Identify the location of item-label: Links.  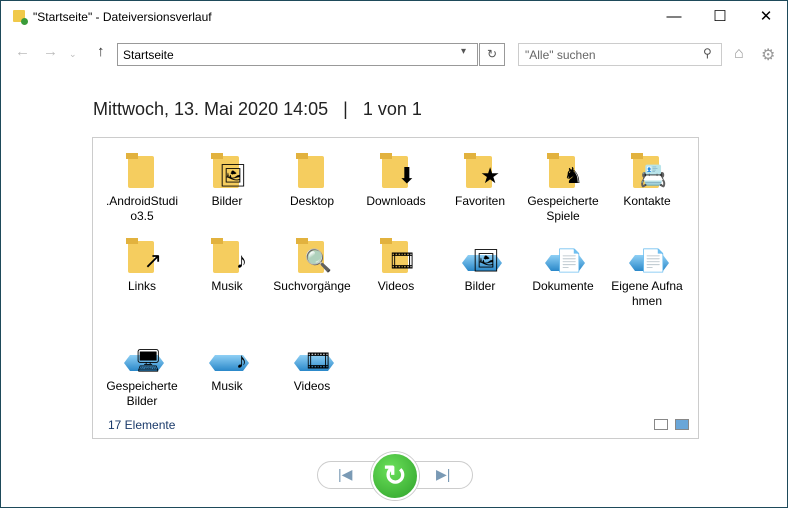
(141, 286).